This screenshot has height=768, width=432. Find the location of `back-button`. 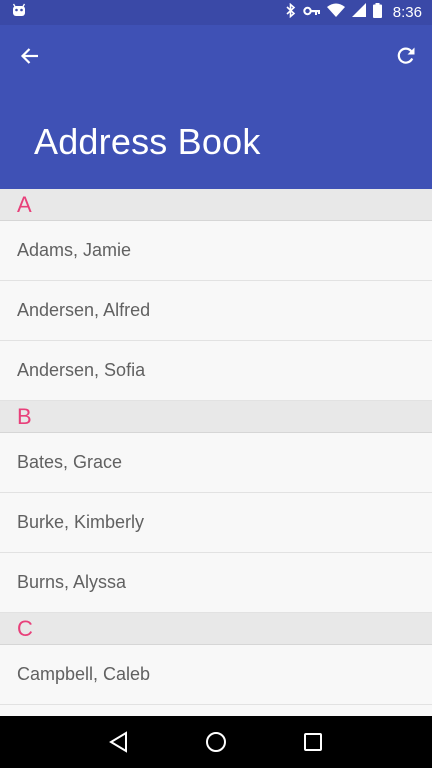

back-button is located at coordinates (30, 56).